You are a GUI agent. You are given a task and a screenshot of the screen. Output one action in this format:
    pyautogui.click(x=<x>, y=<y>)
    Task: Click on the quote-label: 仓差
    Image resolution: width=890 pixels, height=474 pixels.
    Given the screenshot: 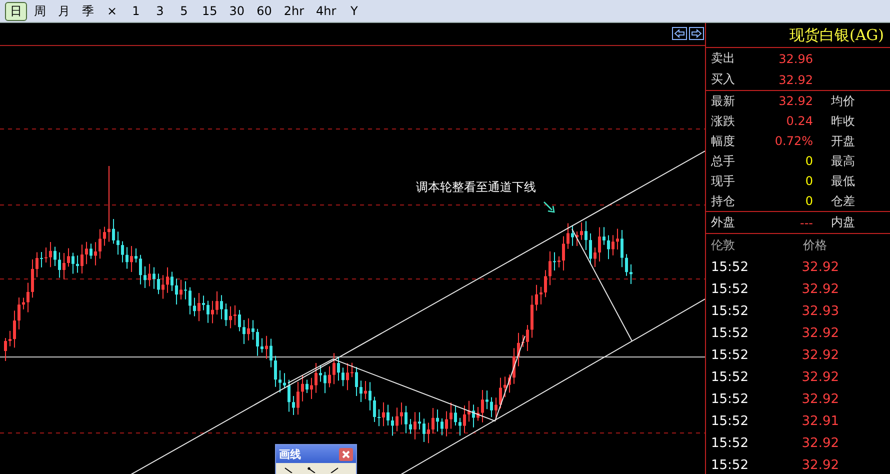 What is the action you would take?
    pyautogui.click(x=843, y=201)
    